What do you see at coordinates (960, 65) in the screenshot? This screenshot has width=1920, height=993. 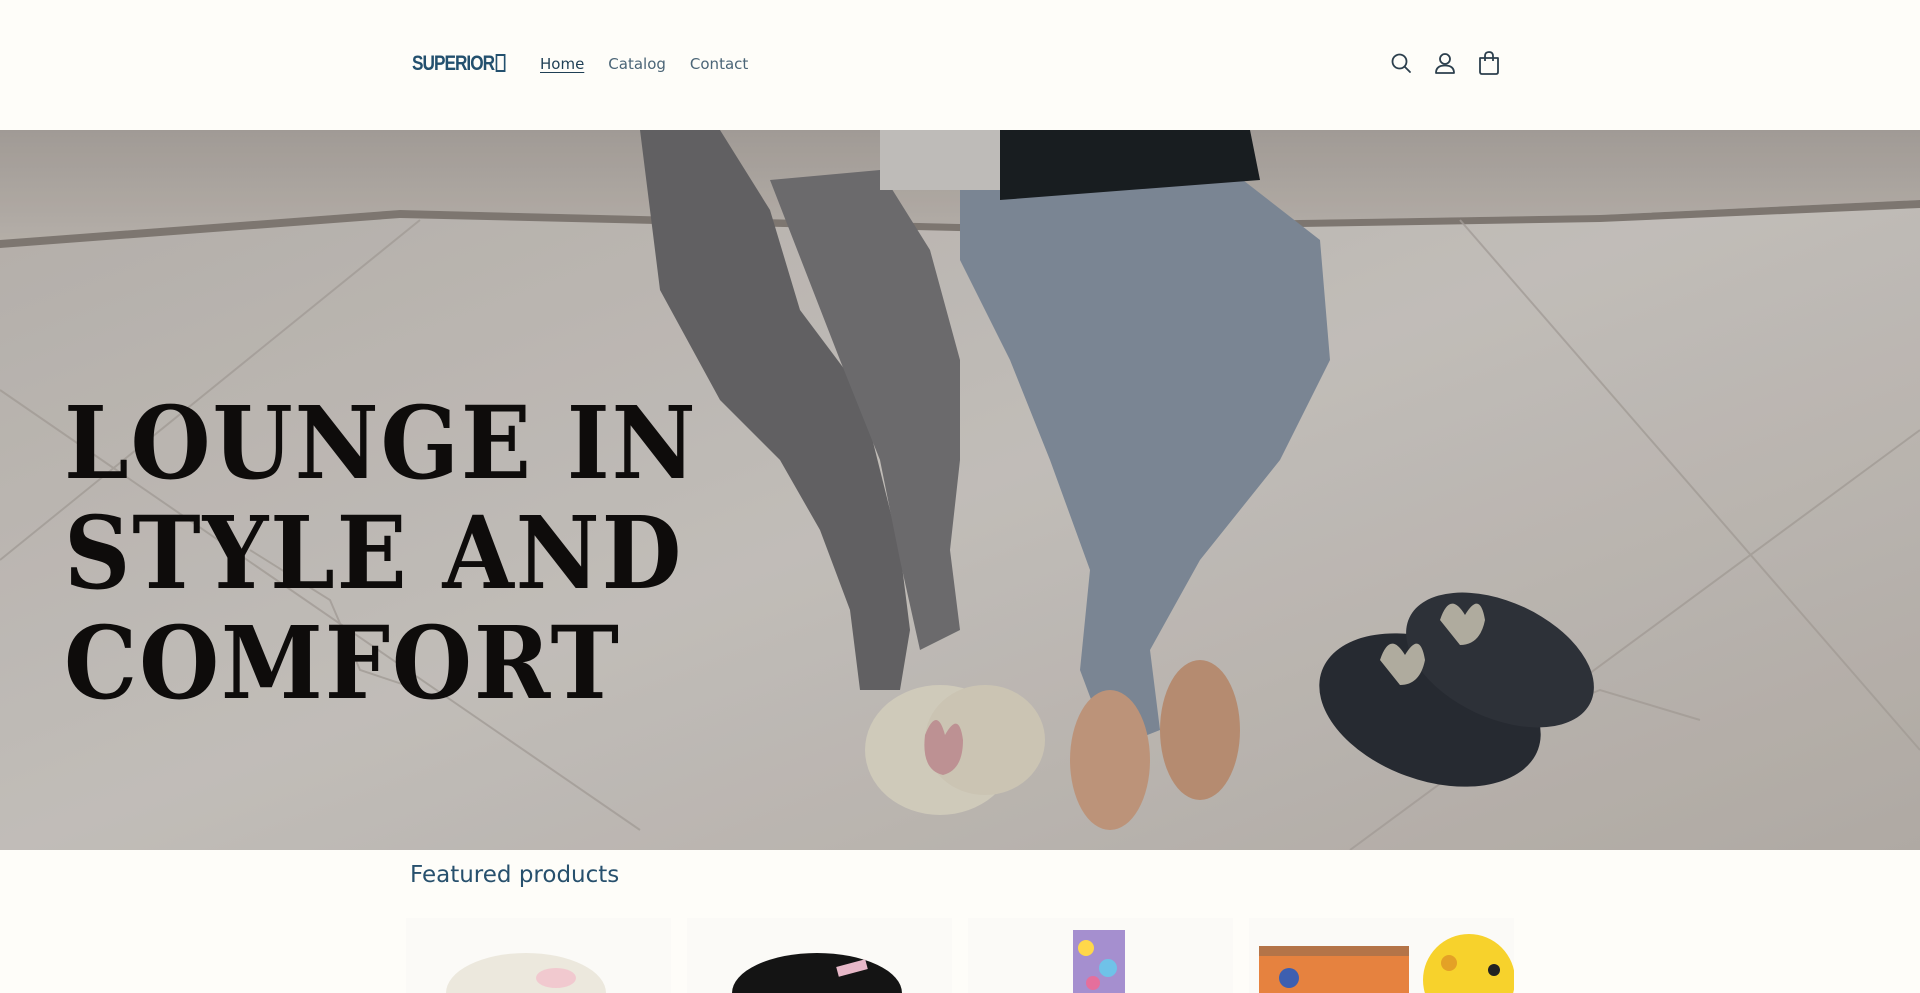 I see `site-header: SUPERIOR Home Catalog Contact` at bounding box center [960, 65].